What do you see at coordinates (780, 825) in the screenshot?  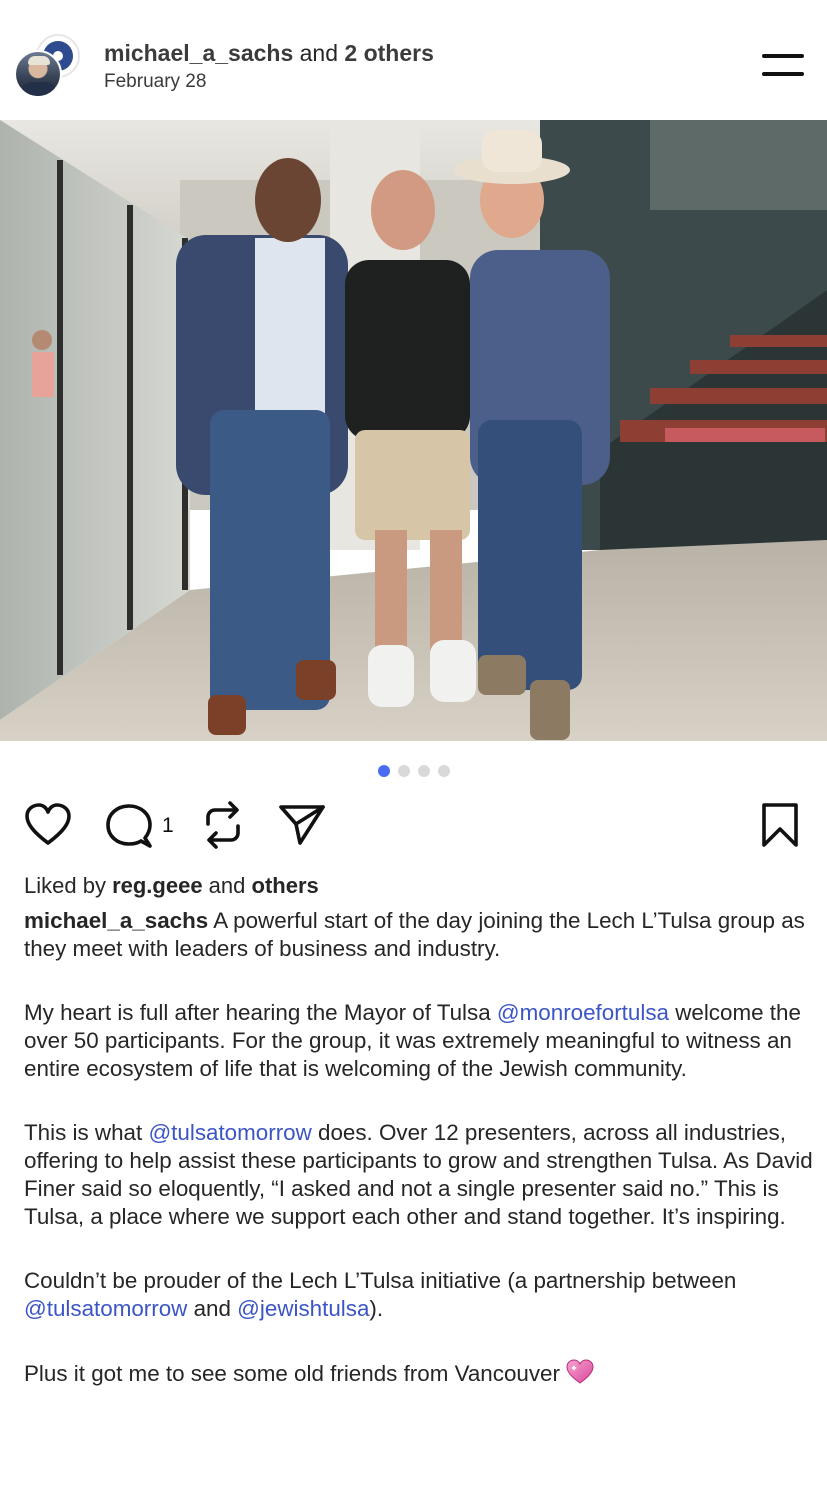 I see `bookmark-icon` at bounding box center [780, 825].